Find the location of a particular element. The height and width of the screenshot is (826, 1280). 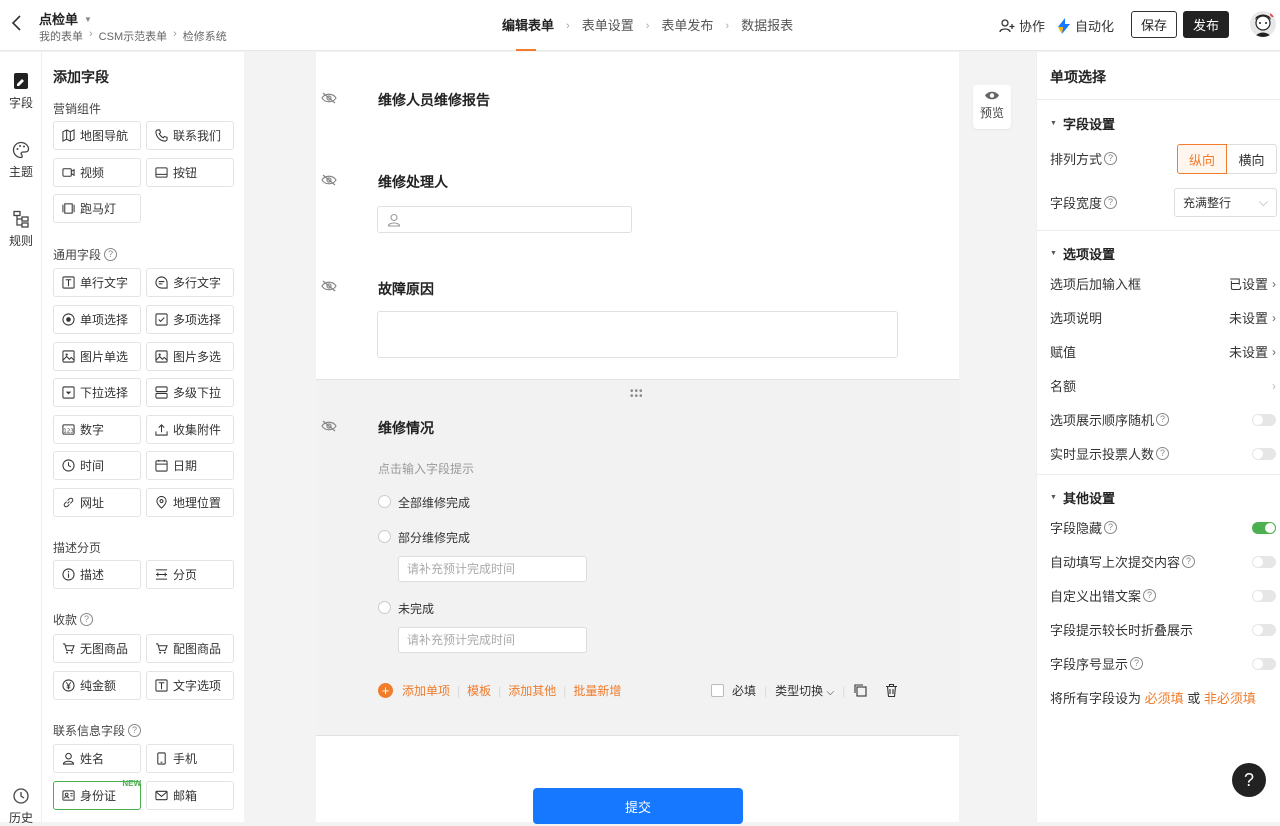

field-name: 姓名 is located at coordinates (97, 758).